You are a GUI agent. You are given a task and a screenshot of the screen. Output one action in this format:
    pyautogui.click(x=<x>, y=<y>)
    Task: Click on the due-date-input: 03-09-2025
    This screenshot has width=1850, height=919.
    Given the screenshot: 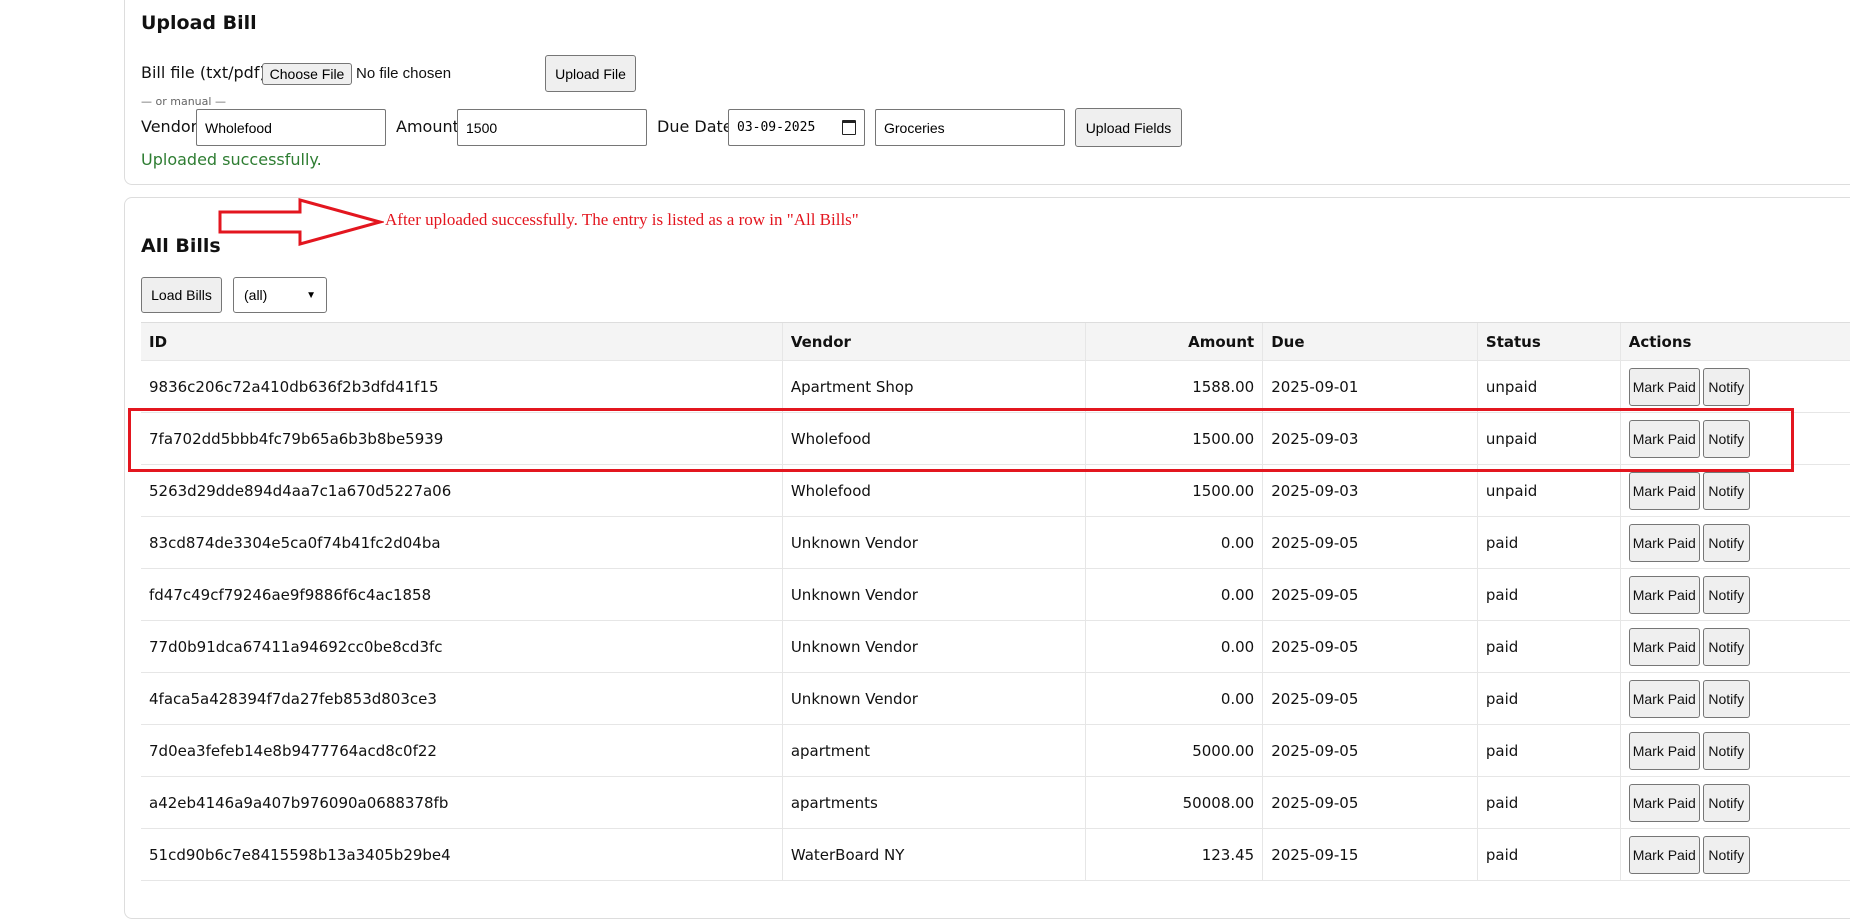 What is the action you would take?
    pyautogui.click(x=796, y=127)
    